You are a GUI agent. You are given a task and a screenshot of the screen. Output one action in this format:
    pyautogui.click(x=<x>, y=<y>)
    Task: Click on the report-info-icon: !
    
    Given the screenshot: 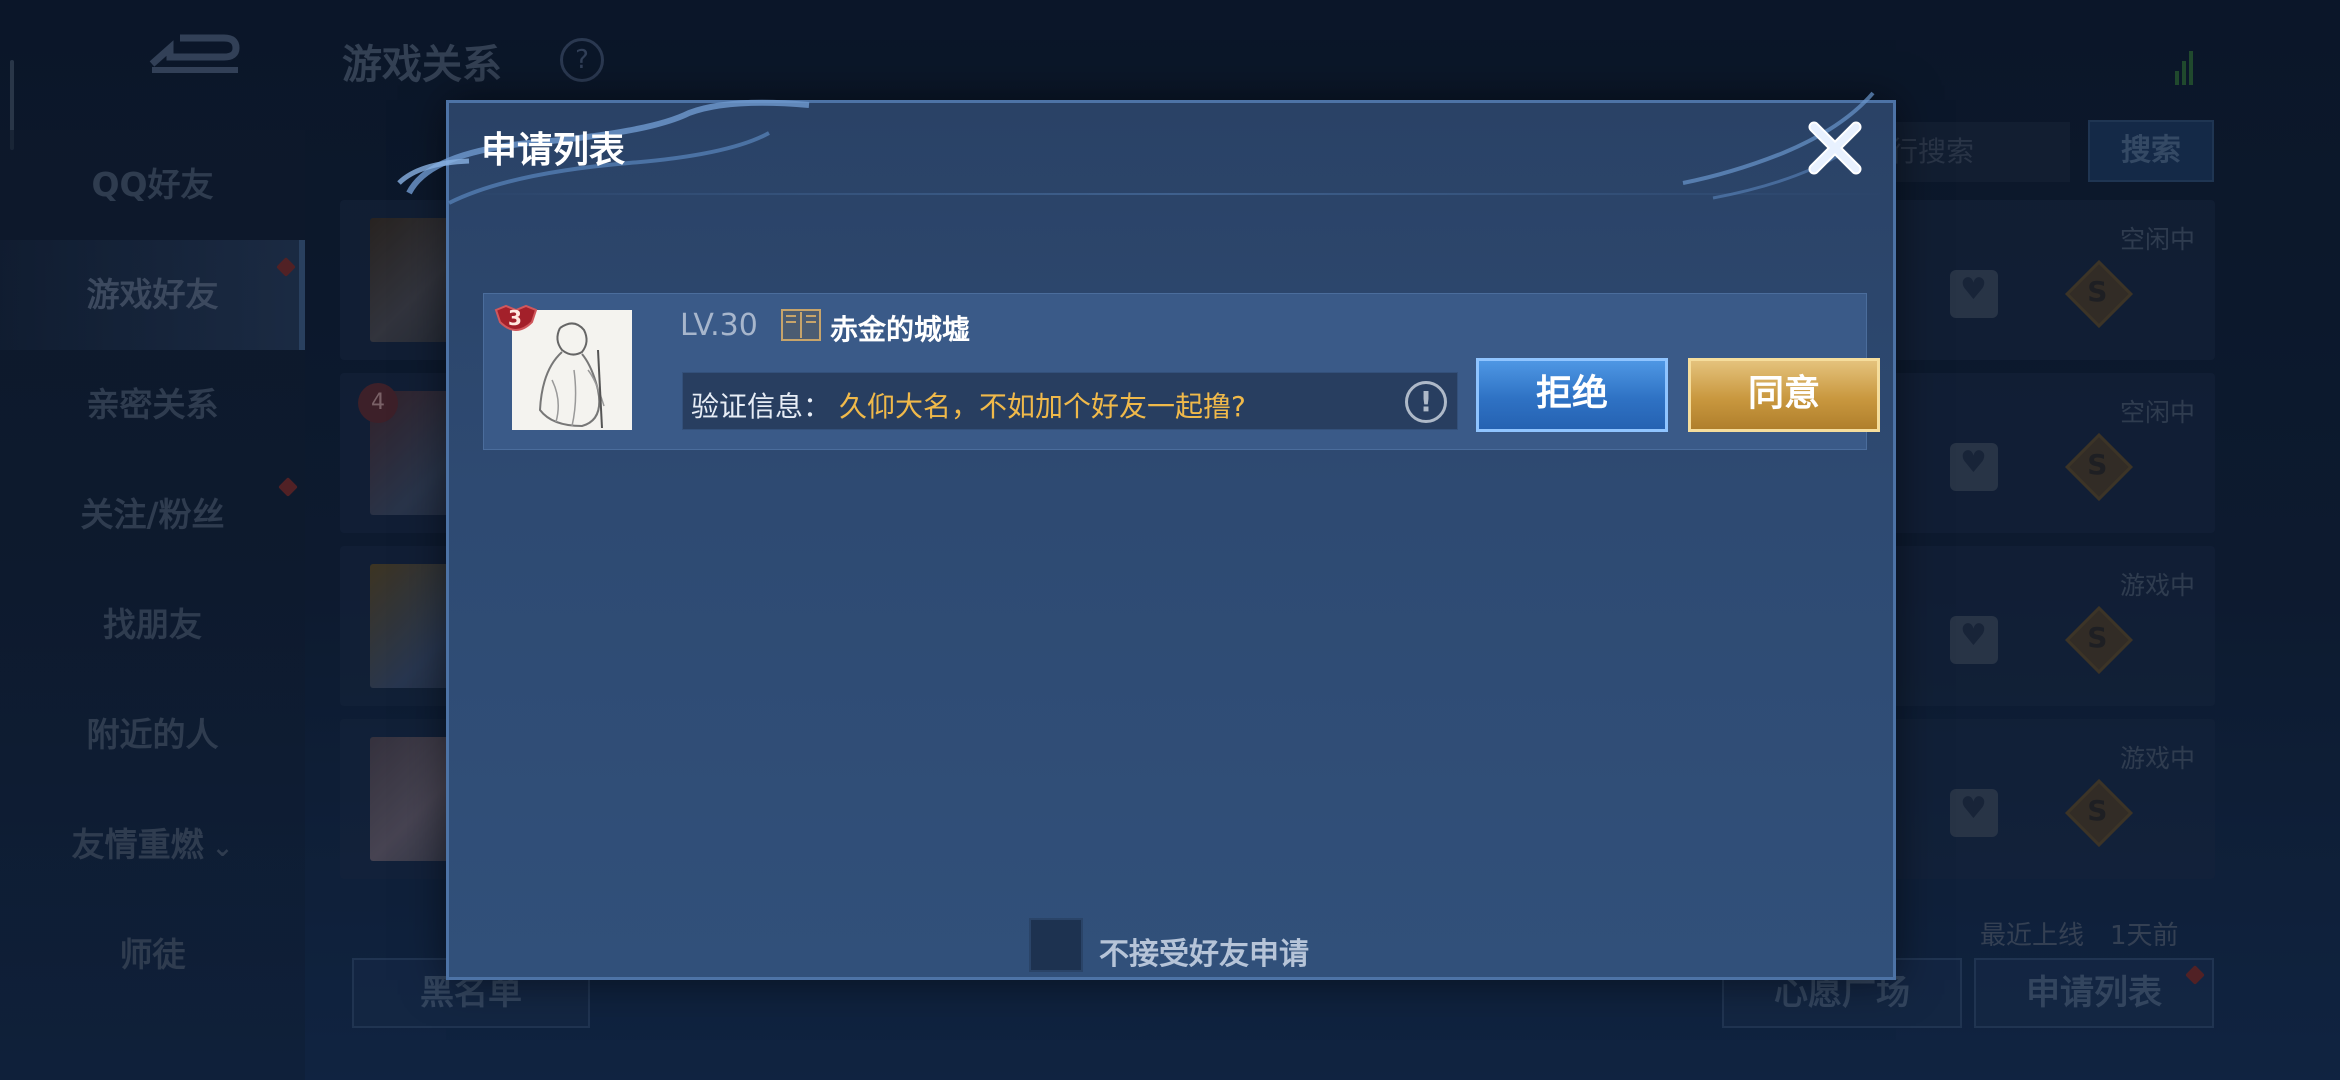 What is the action you would take?
    pyautogui.click(x=1426, y=402)
    